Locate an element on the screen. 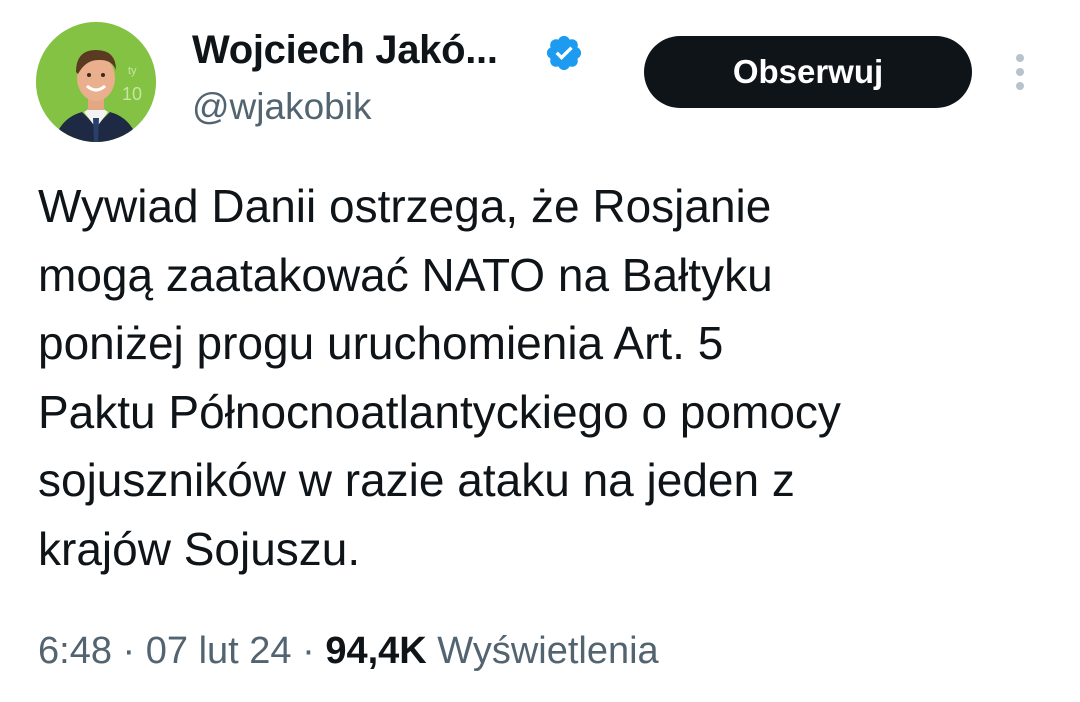 The height and width of the screenshot is (702, 1080). author-handle: @wjakobik is located at coordinates (281, 107).